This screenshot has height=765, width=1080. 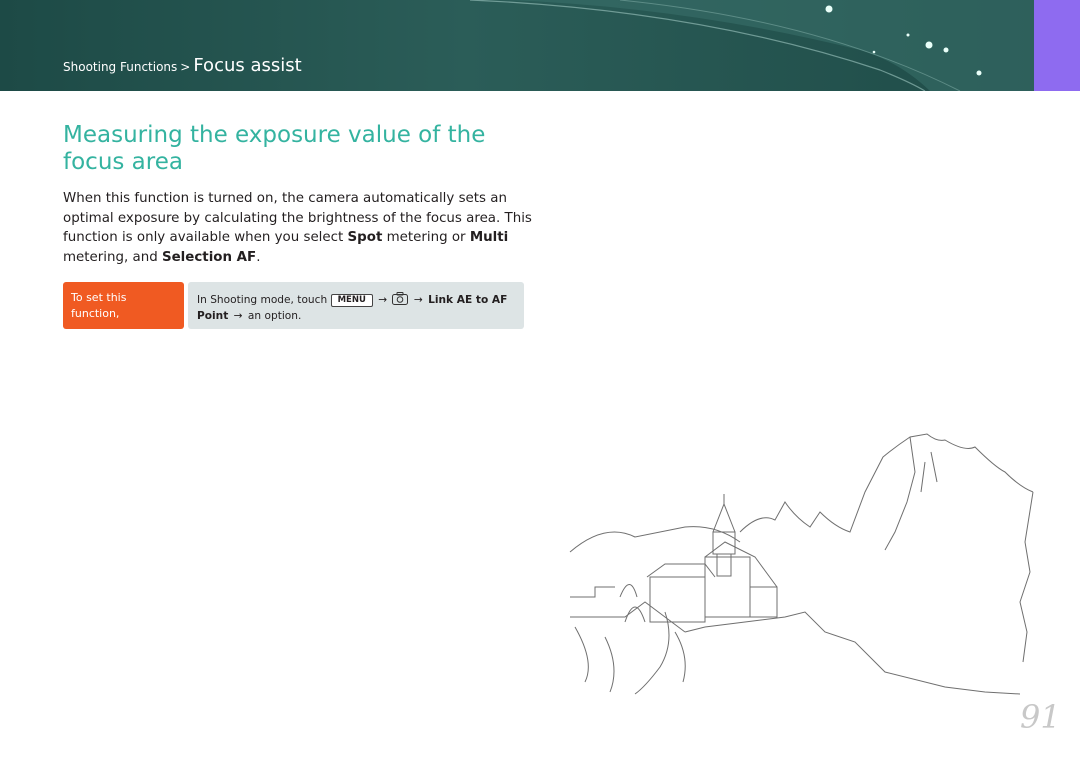 What do you see at coordinates (697, 45) in the screenshot?
I see `header-swirl-decoration` at bounding box center [697, 45].